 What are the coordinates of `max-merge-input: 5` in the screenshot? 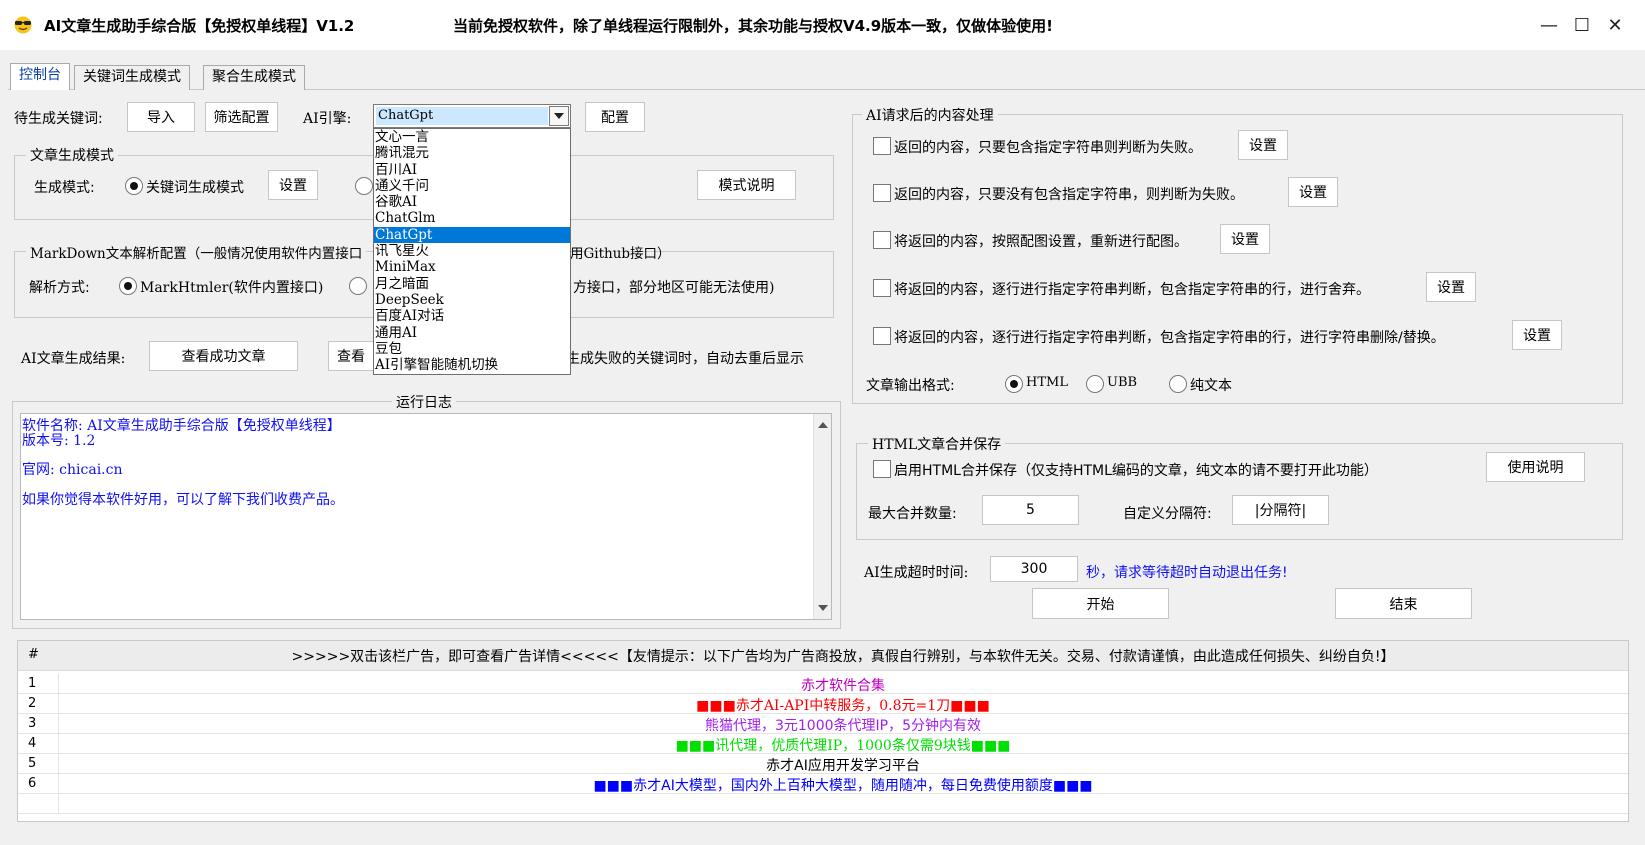 It's located at (1030, 510).